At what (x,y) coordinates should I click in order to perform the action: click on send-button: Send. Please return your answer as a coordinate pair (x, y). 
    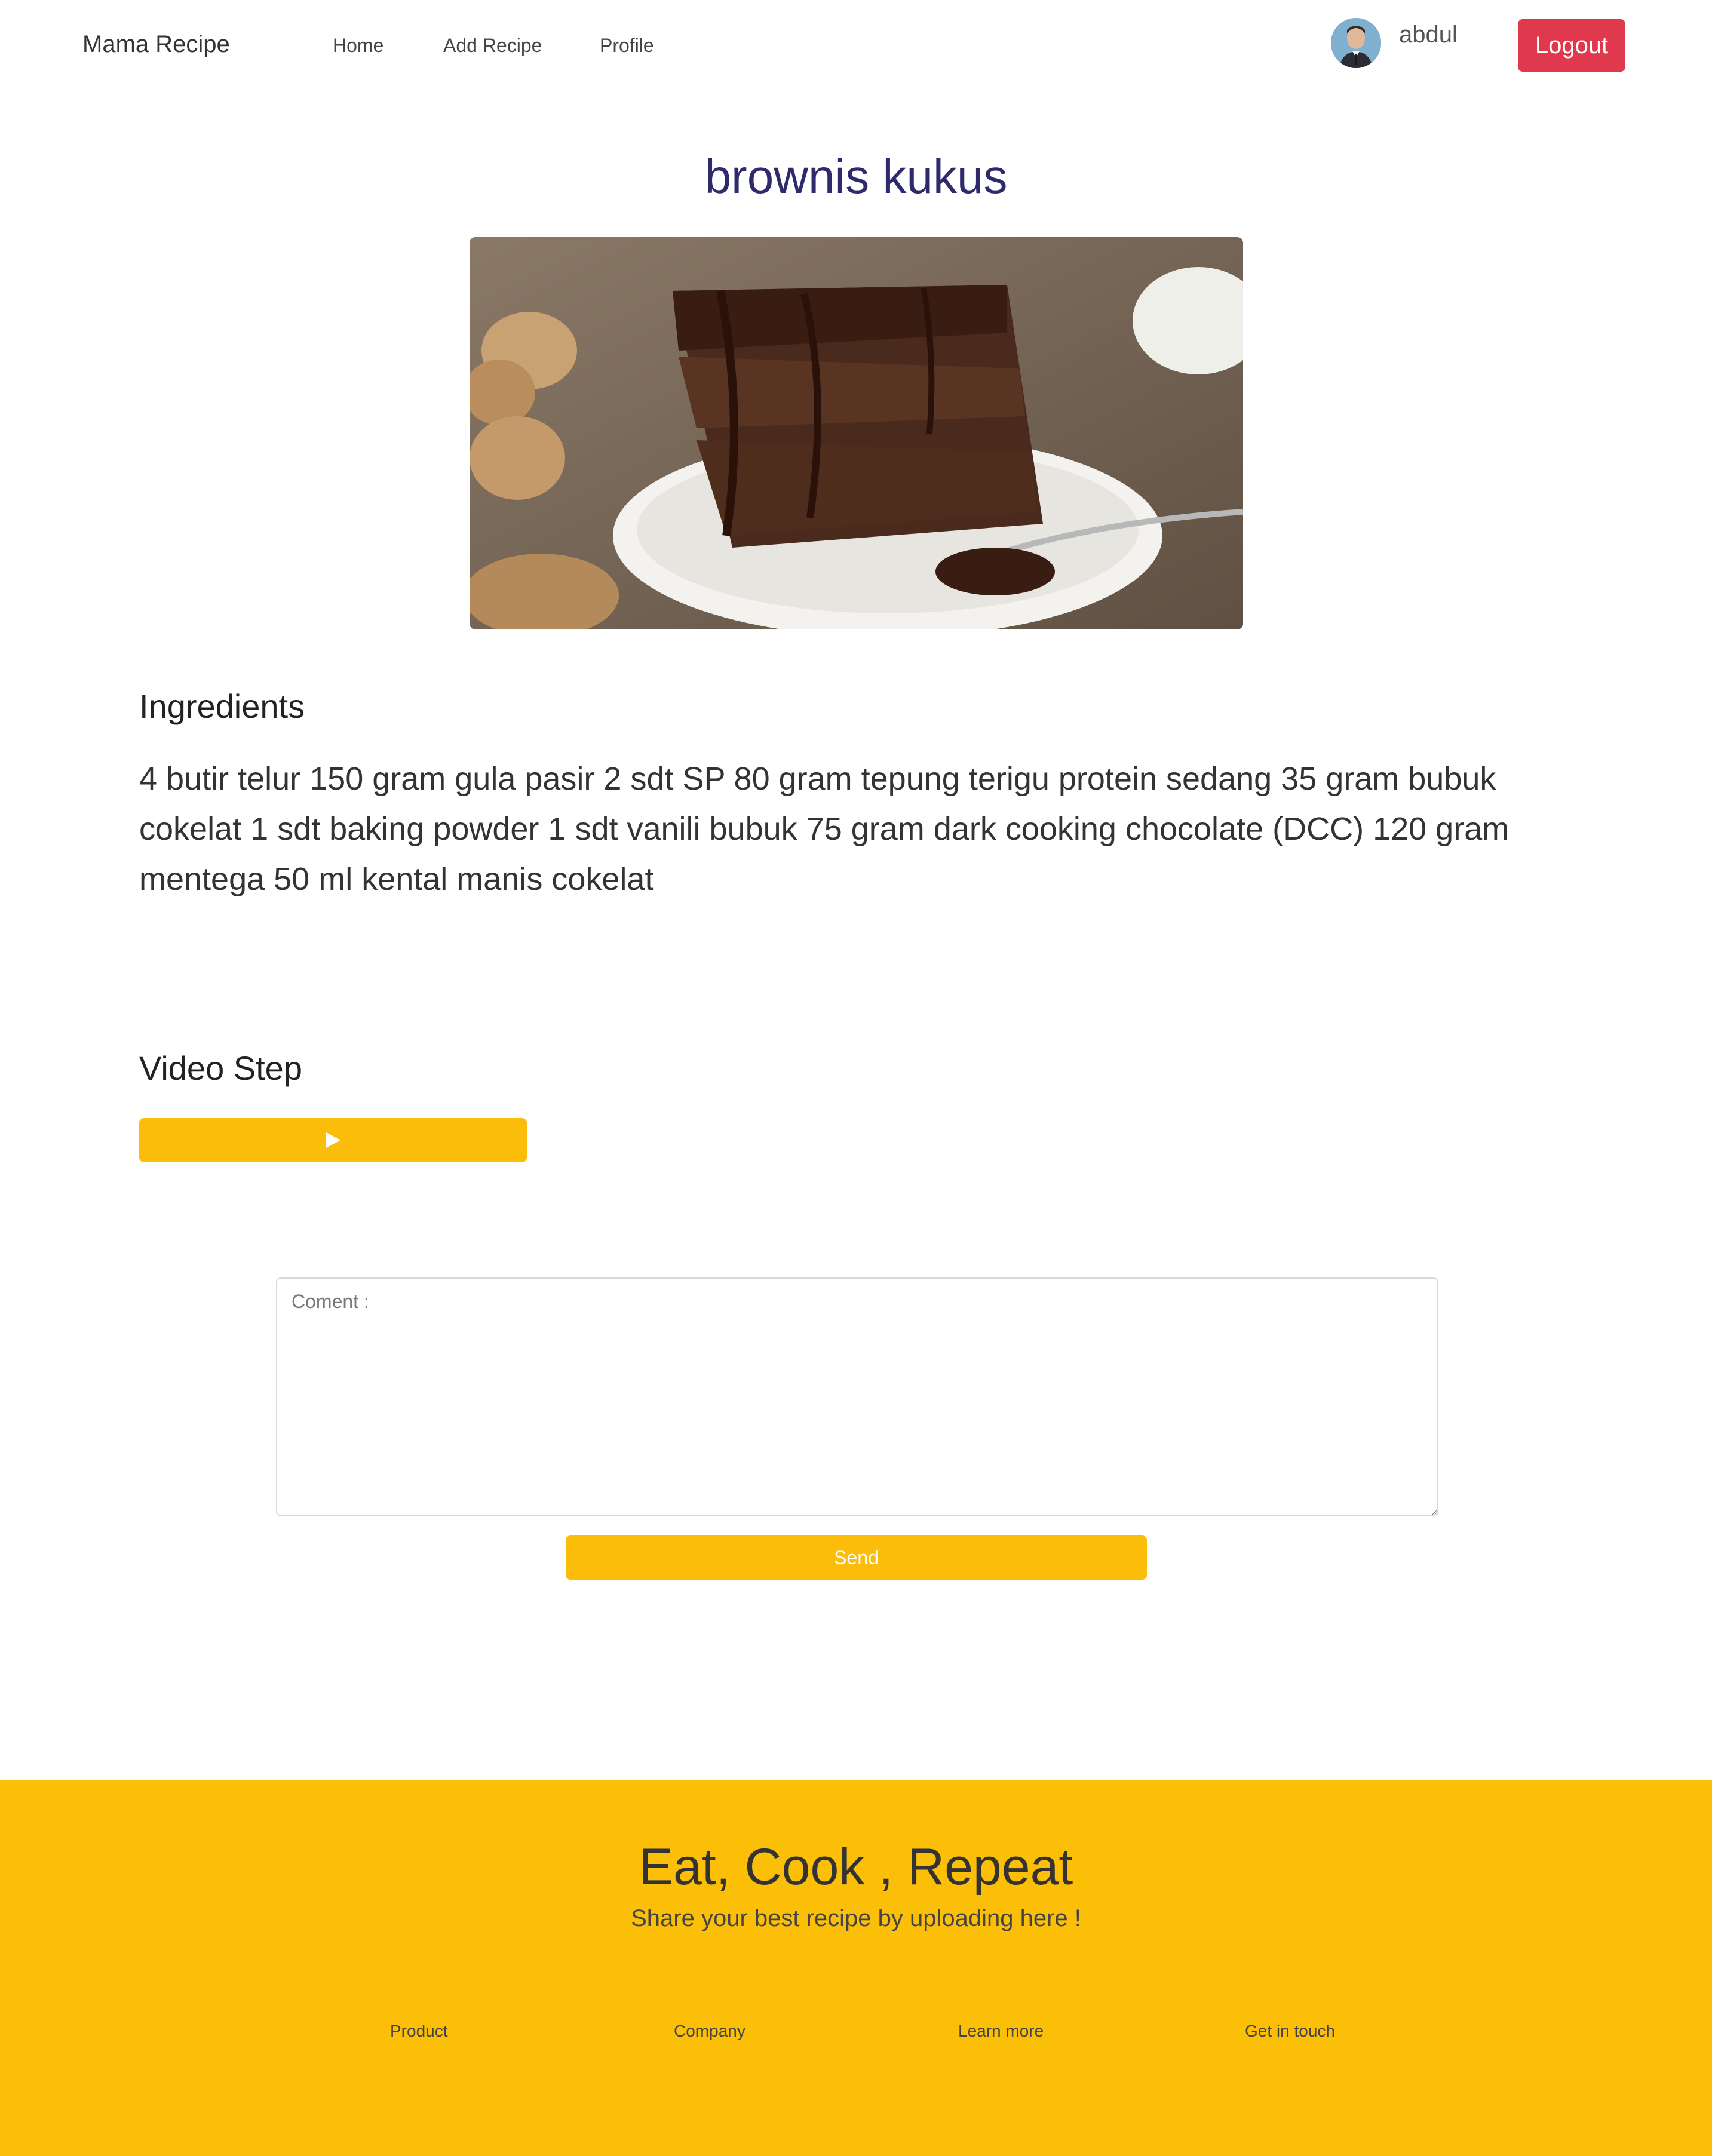
    Looking at the image, I should click on (856, 1557).